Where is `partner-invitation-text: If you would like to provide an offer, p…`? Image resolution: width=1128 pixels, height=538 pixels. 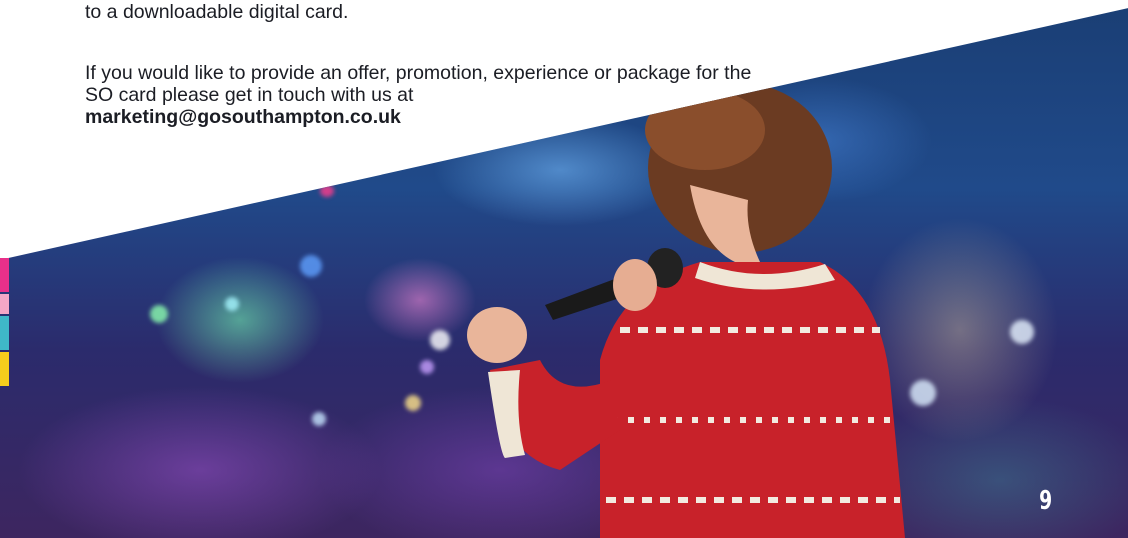
partner-invitation-text: If you would like to provide an offer, p… is located at coordinates (418, 84).